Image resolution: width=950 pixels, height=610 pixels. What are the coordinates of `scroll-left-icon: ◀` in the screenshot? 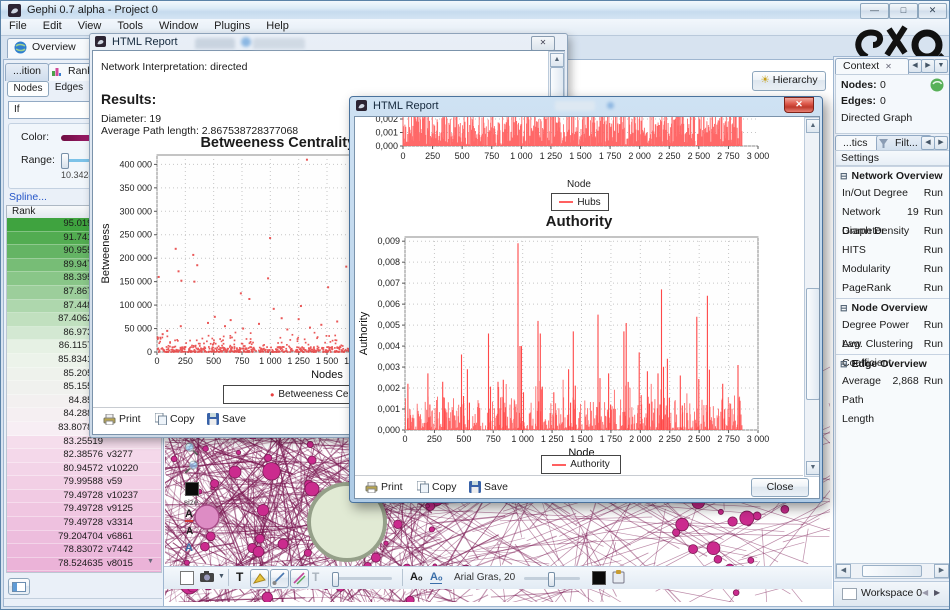 It's located at (843, 571).